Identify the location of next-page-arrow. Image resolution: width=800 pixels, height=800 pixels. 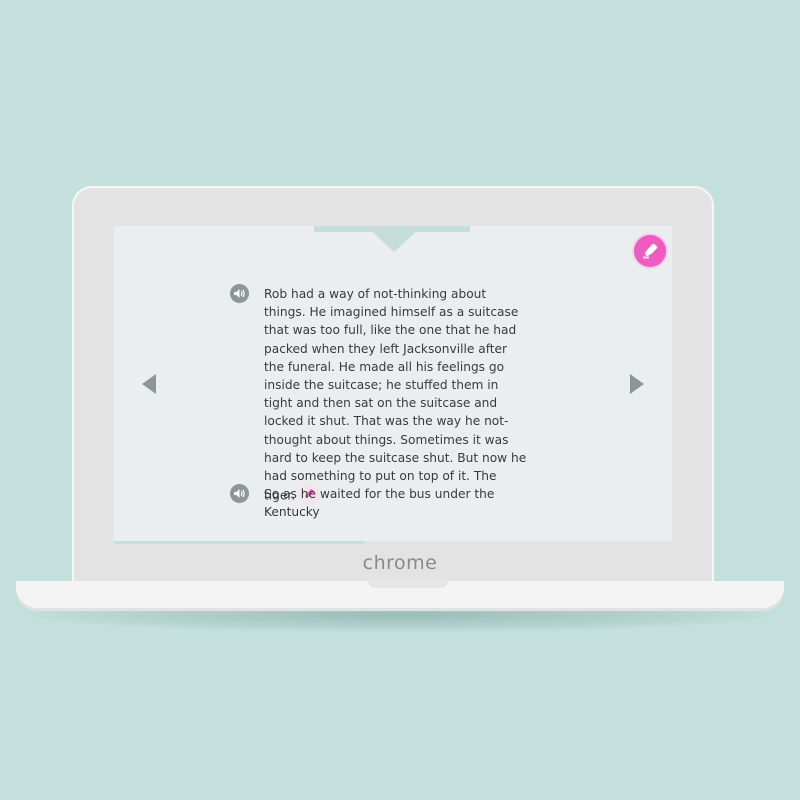
(637, 384).